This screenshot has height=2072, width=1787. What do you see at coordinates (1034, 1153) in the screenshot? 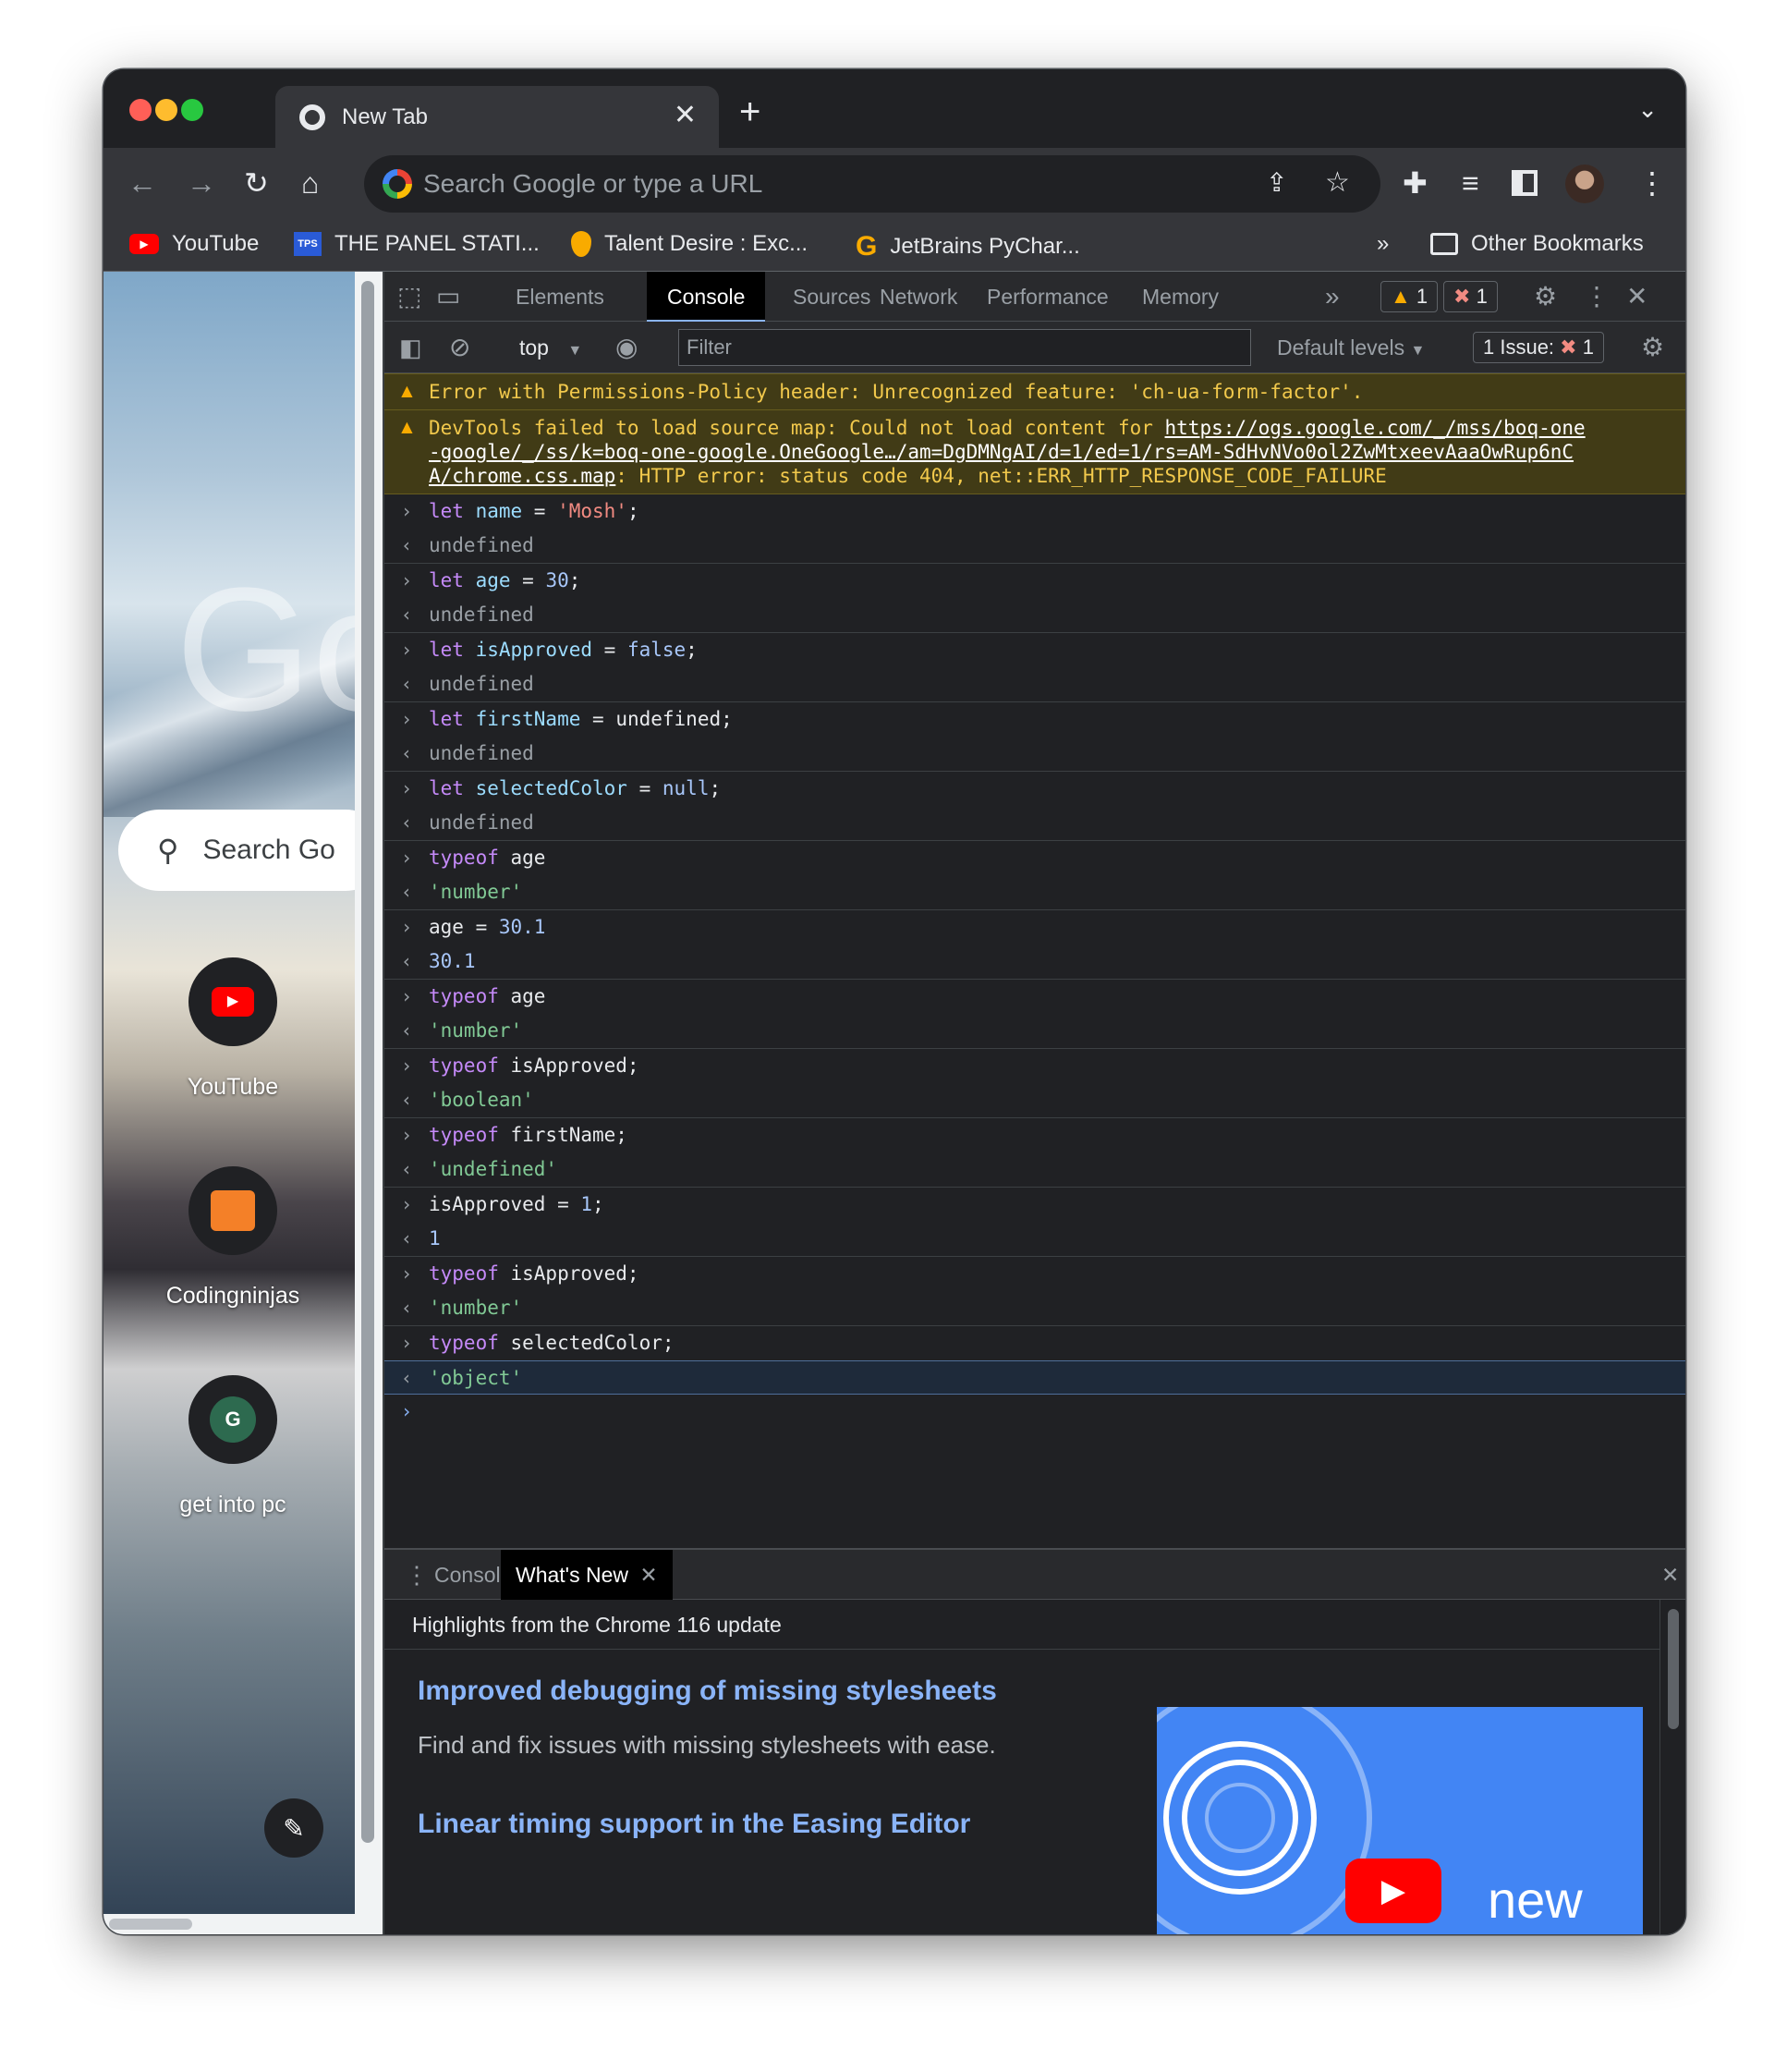
I see `console-entry: › typeof firstName; ‹ 'undefined'` at bounding box center [1034, 1153].